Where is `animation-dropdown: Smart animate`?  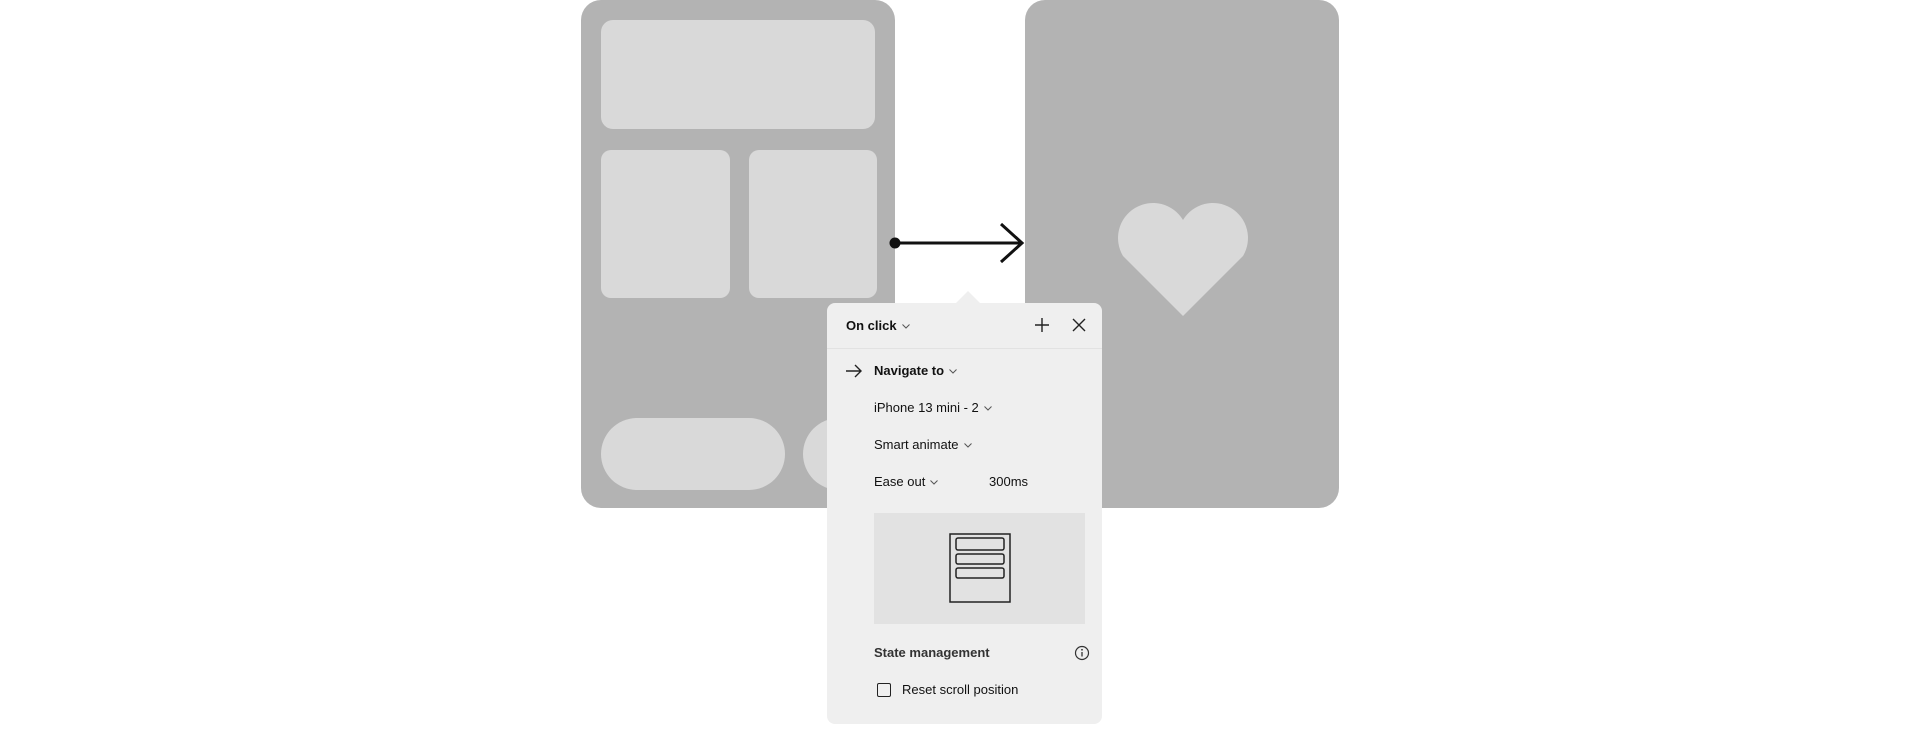 animation-dropdown: Smart animate is located at coordinates (923, 445).